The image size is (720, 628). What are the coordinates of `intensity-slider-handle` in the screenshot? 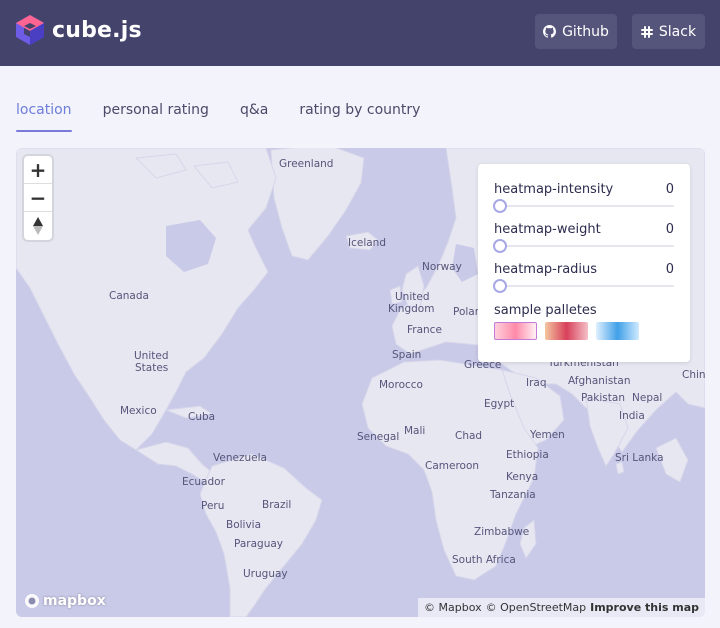 It's located at (500, 206).